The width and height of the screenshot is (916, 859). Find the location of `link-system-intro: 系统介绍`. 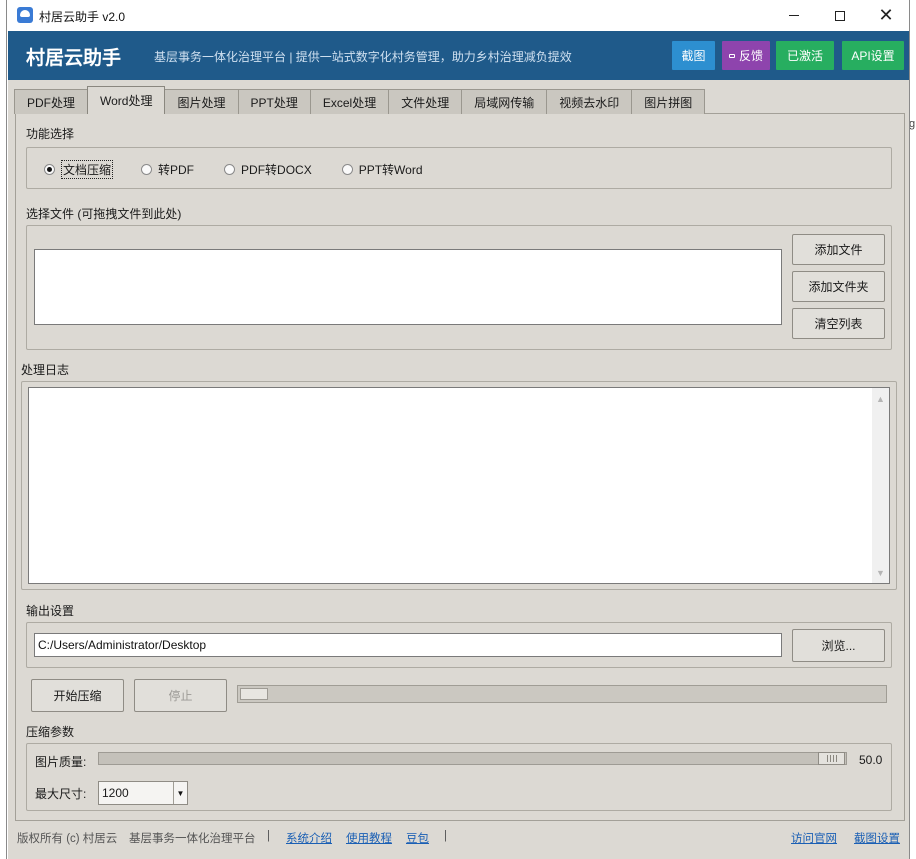

link-system-intro: 系统介绍 is located at coordinates (309, 838).